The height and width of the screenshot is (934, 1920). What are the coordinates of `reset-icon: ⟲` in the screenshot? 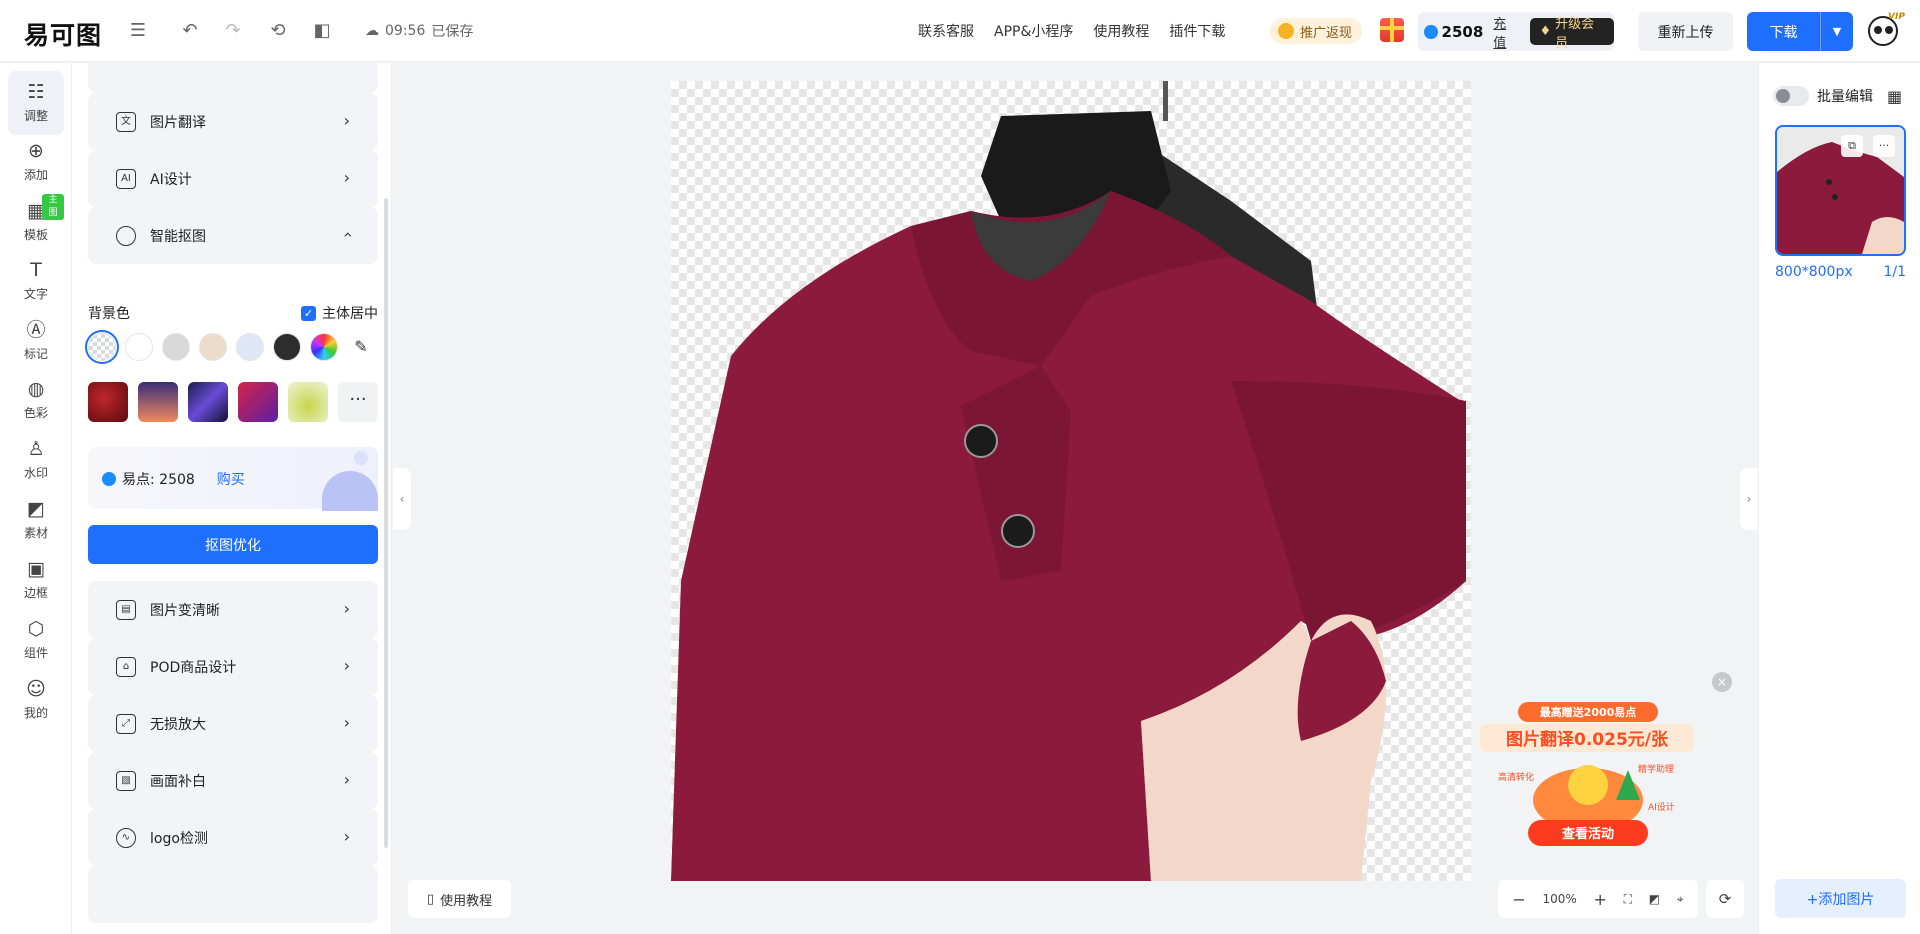 It's located at (278, 31).